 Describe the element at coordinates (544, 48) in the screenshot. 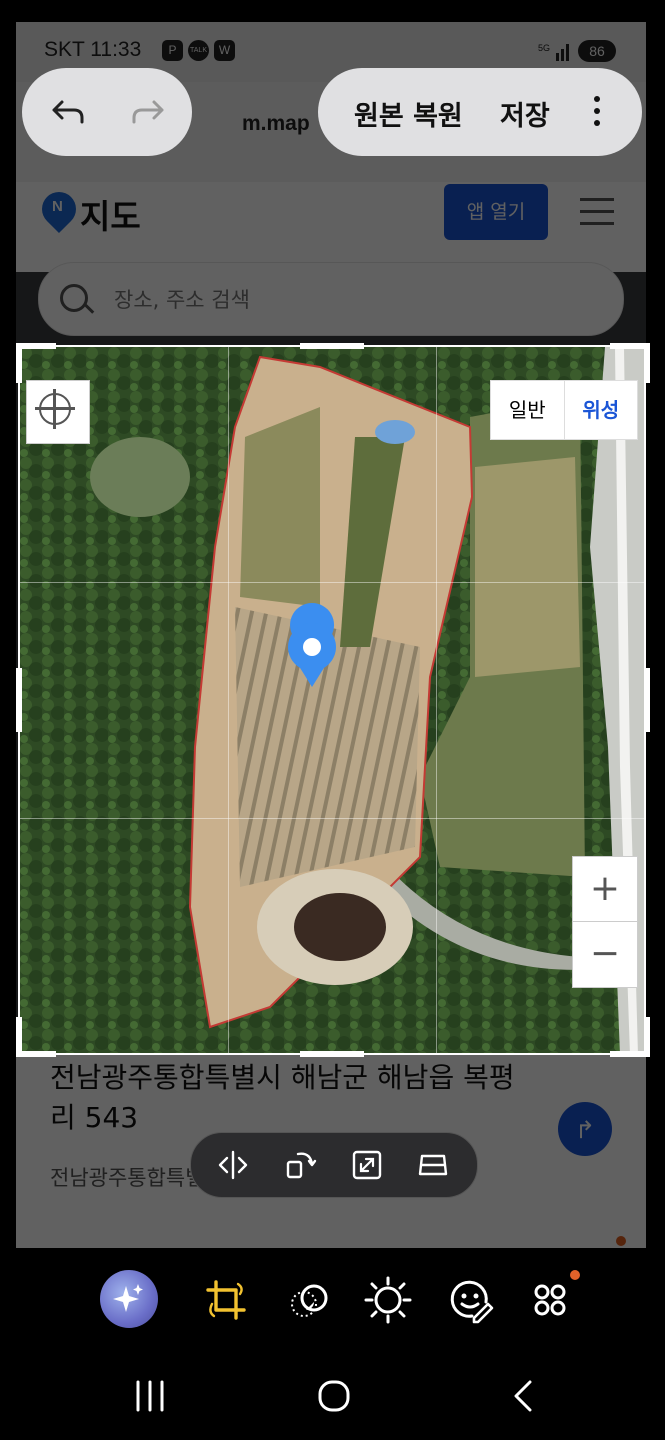

I see `svg-text: 5G` at that location.